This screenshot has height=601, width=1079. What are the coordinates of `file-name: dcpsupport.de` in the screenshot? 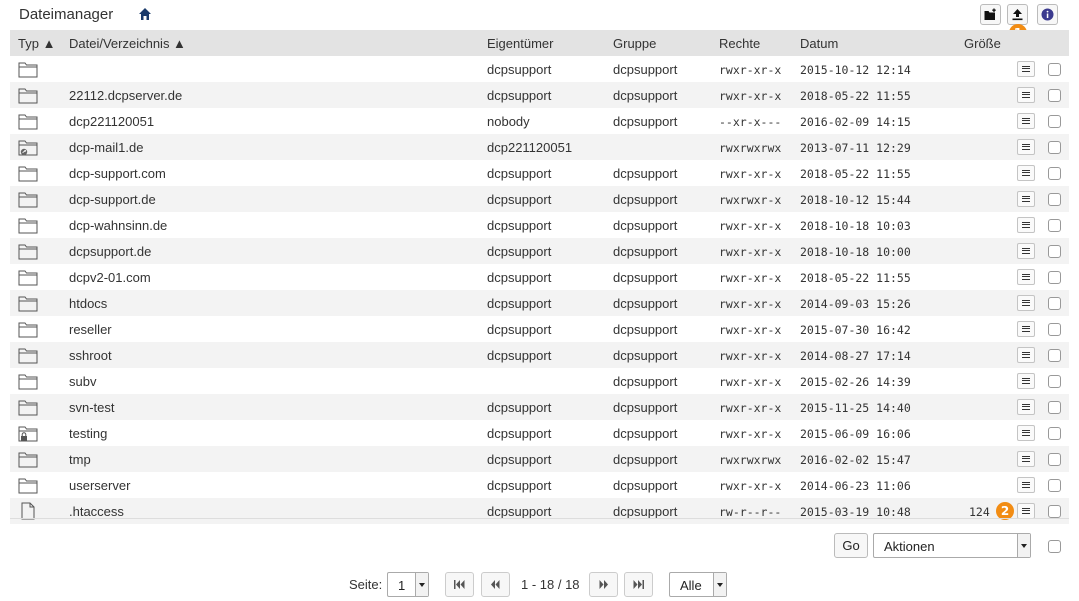 It's located at (110, 251).